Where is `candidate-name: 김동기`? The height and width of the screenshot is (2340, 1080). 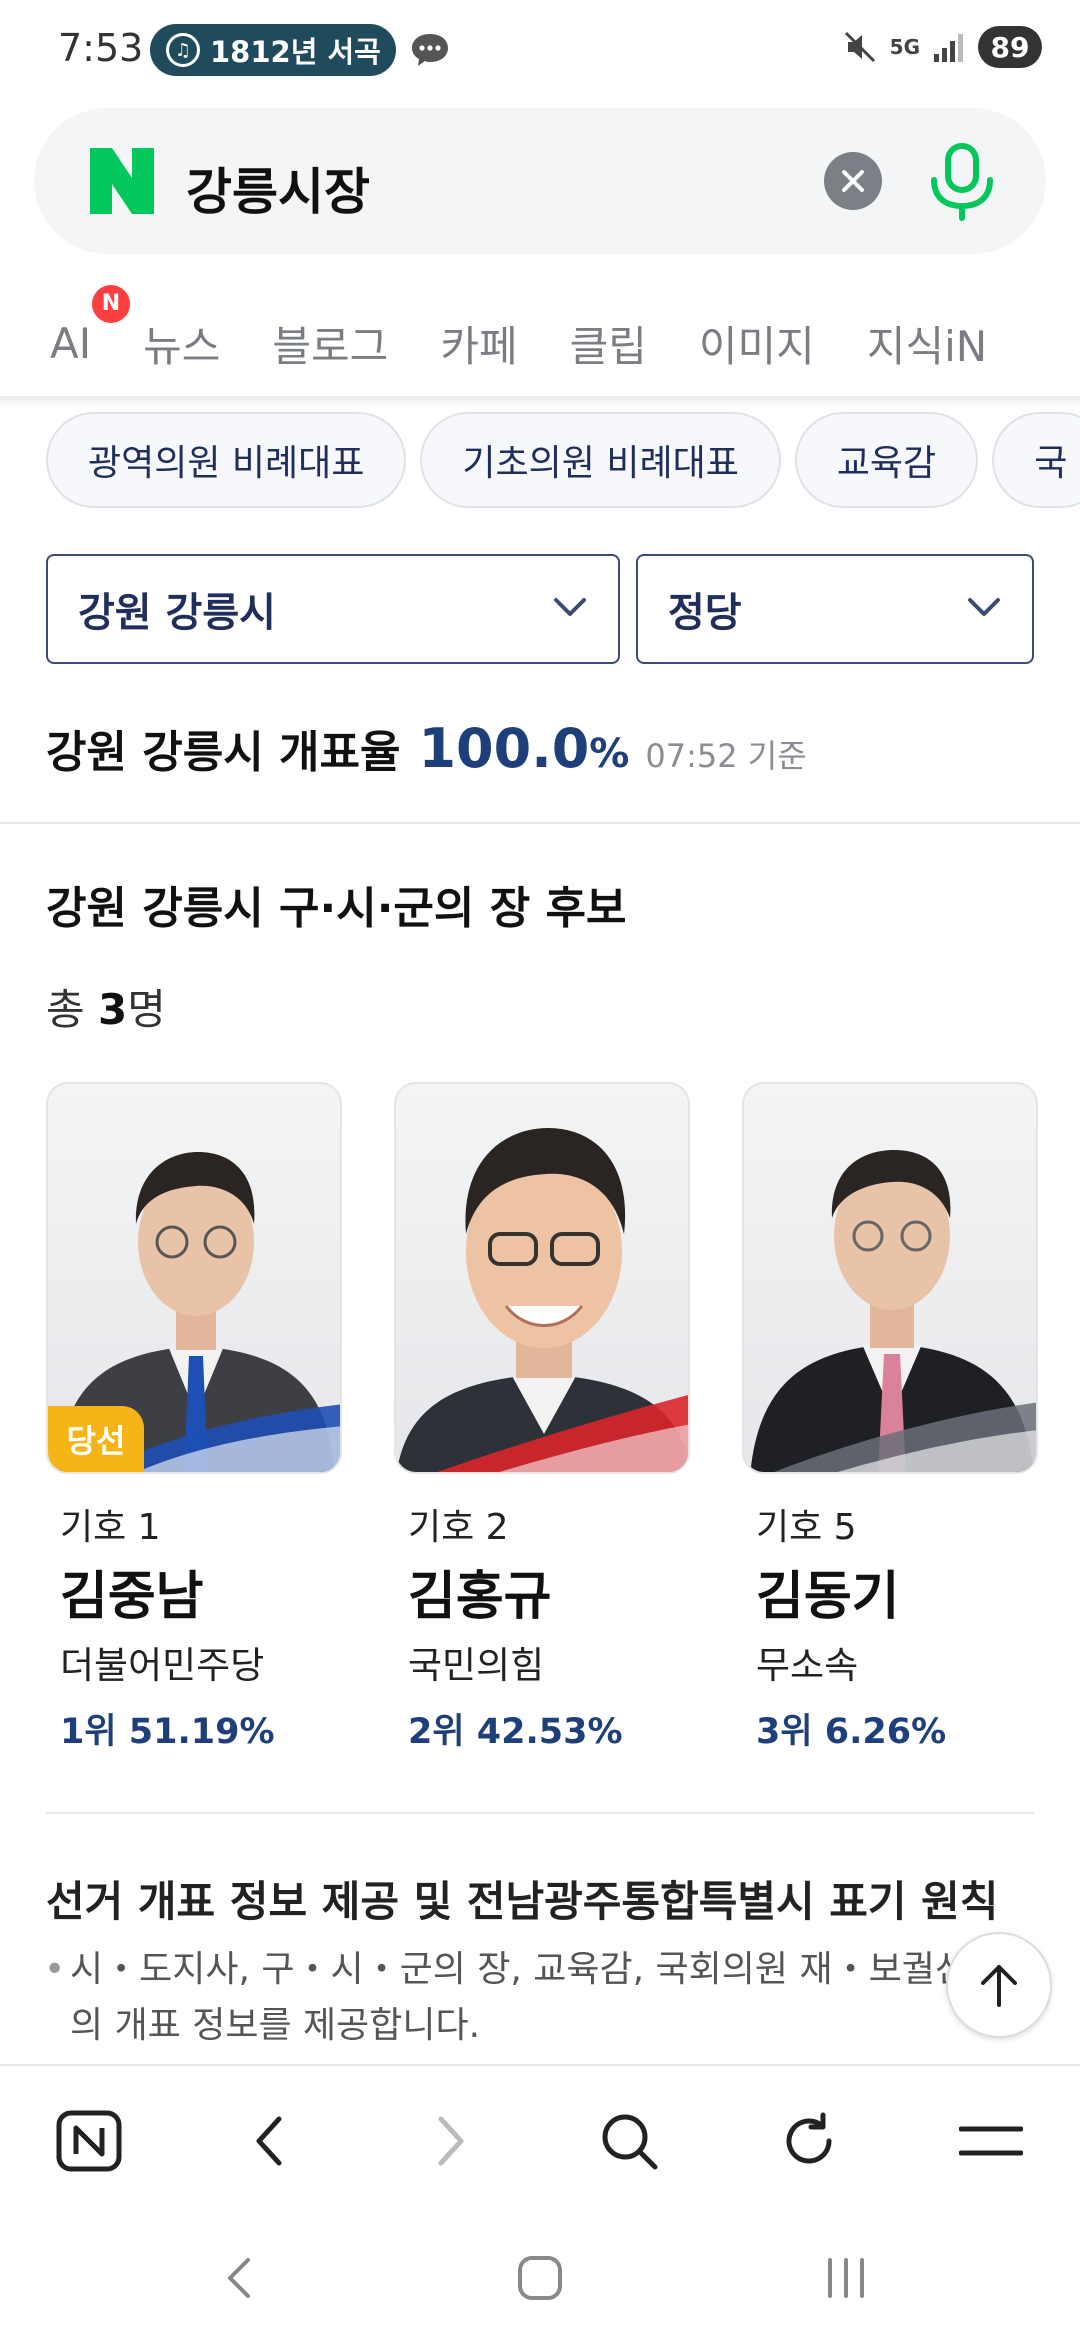
candidate-name: 김동기 is located at coordinates (890, 1591).